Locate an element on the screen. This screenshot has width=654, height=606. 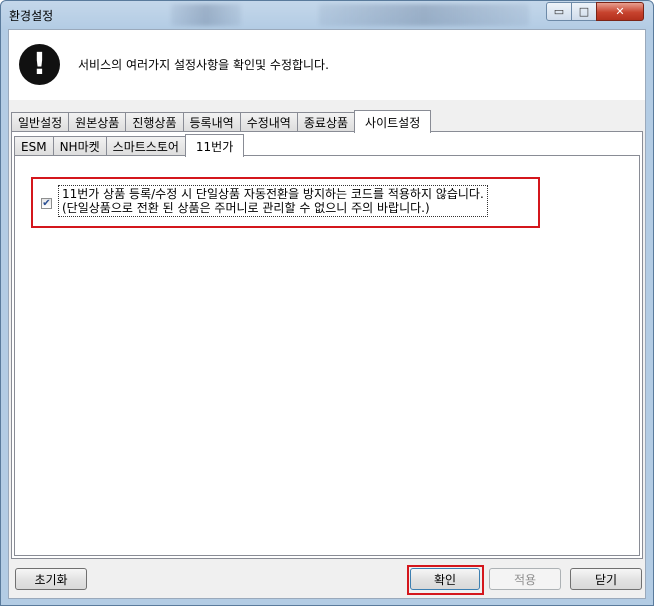
blurred-title-area is located at coordinates (206, 15).